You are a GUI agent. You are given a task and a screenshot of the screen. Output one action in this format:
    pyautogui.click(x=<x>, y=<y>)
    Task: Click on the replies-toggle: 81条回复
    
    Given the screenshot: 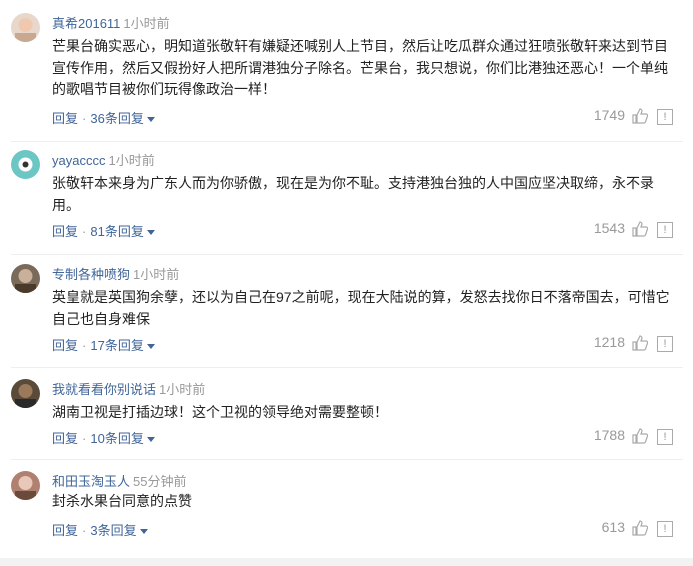 What is the action you would take?
    pyautogui.click(x=116, y=231)
    